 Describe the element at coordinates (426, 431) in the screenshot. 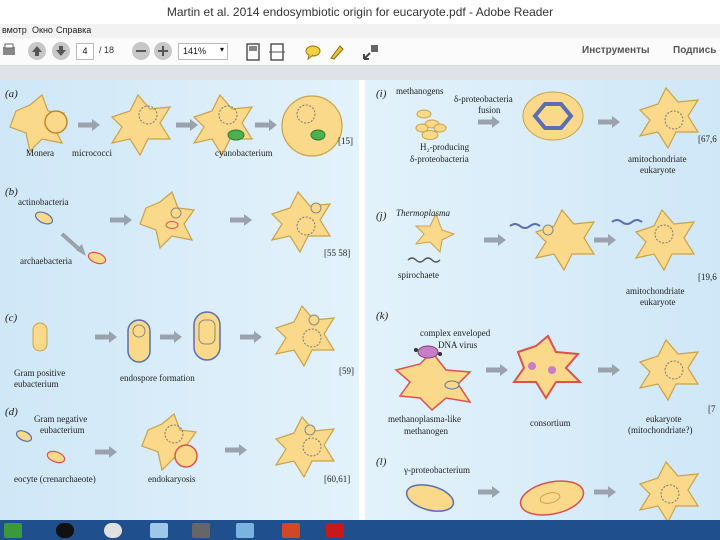

I see `caption-methanogen: methanogen` at that location.